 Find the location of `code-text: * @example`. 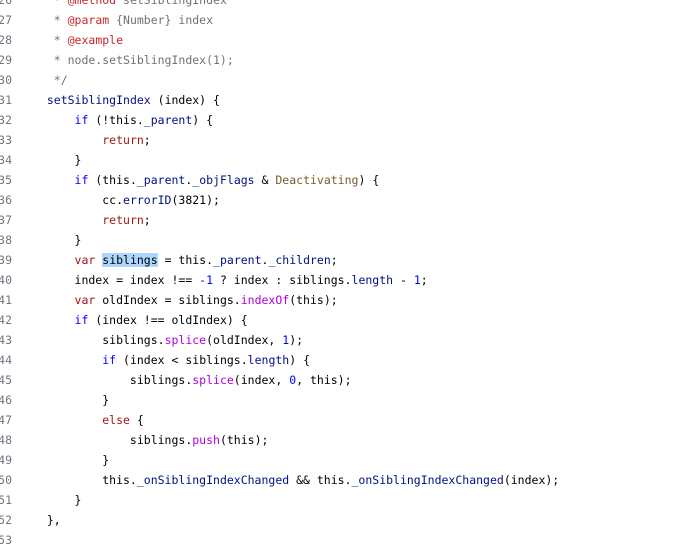

code-text: * @example is located at coordinates (78, 40).